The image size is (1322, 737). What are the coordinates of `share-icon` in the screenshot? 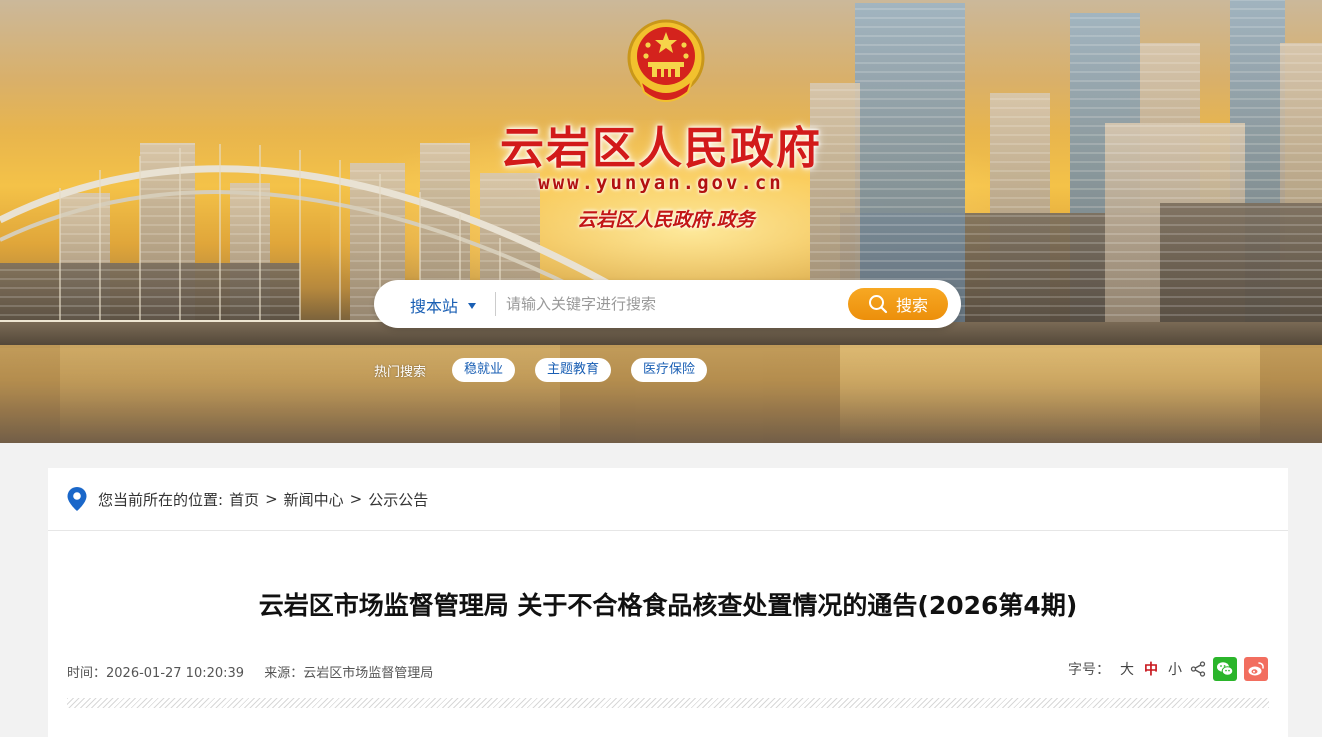 It's located at (1198, 669).